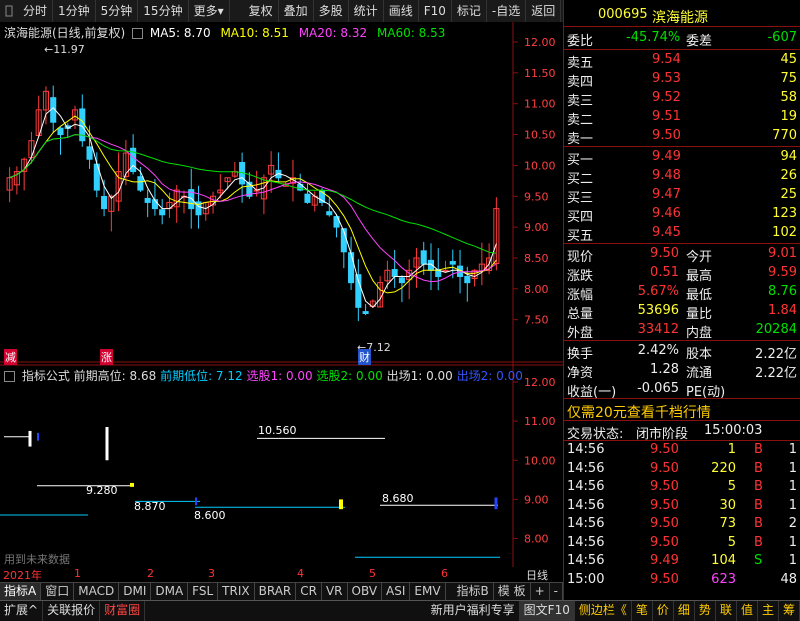 This screenshot has width=800, height=621. Describe the element at coordinates (396, 591) in the screenshot. I see `indicator-tab: ASI` at that location.